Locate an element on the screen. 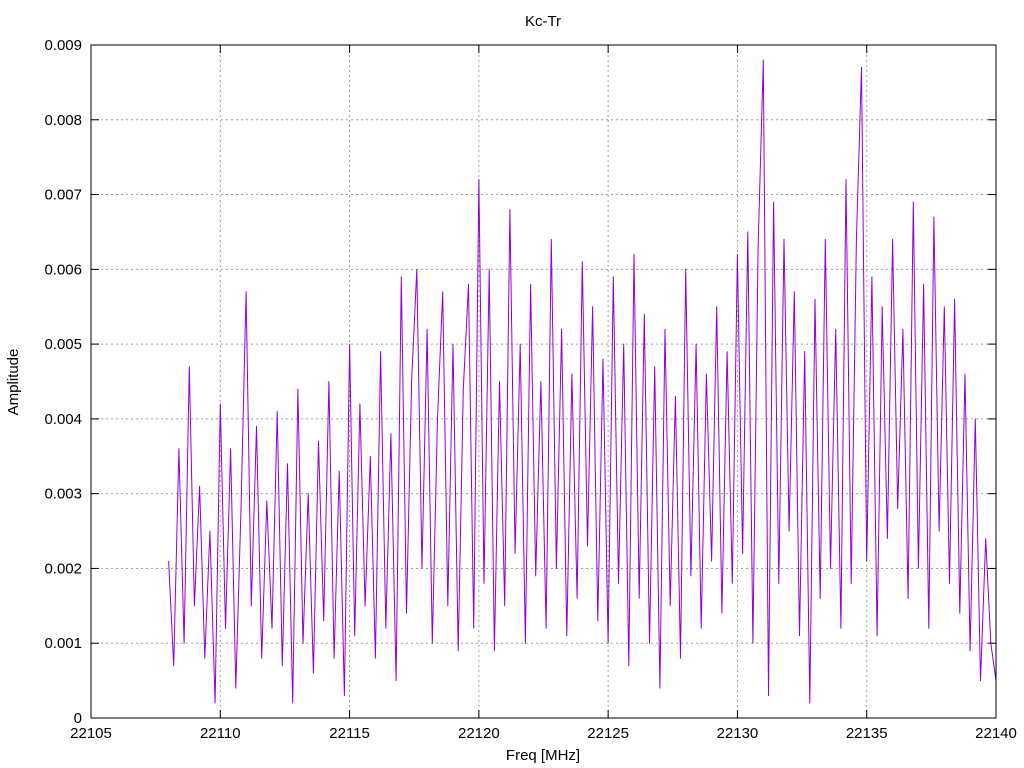 The height and width of the screenshot is (768, 1024). y-tick-label: 0.001 is located at coordinates (63, 643).